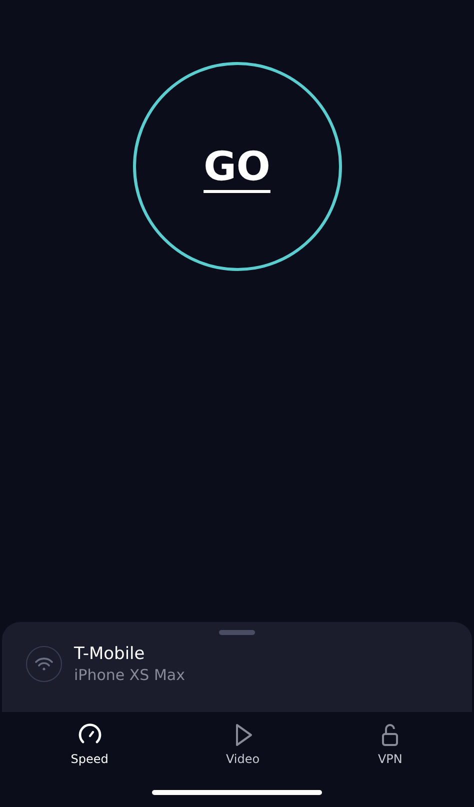  Describe the element at coordinates (237, 166) in the screenshot. I see `go-button: GO` at that location.